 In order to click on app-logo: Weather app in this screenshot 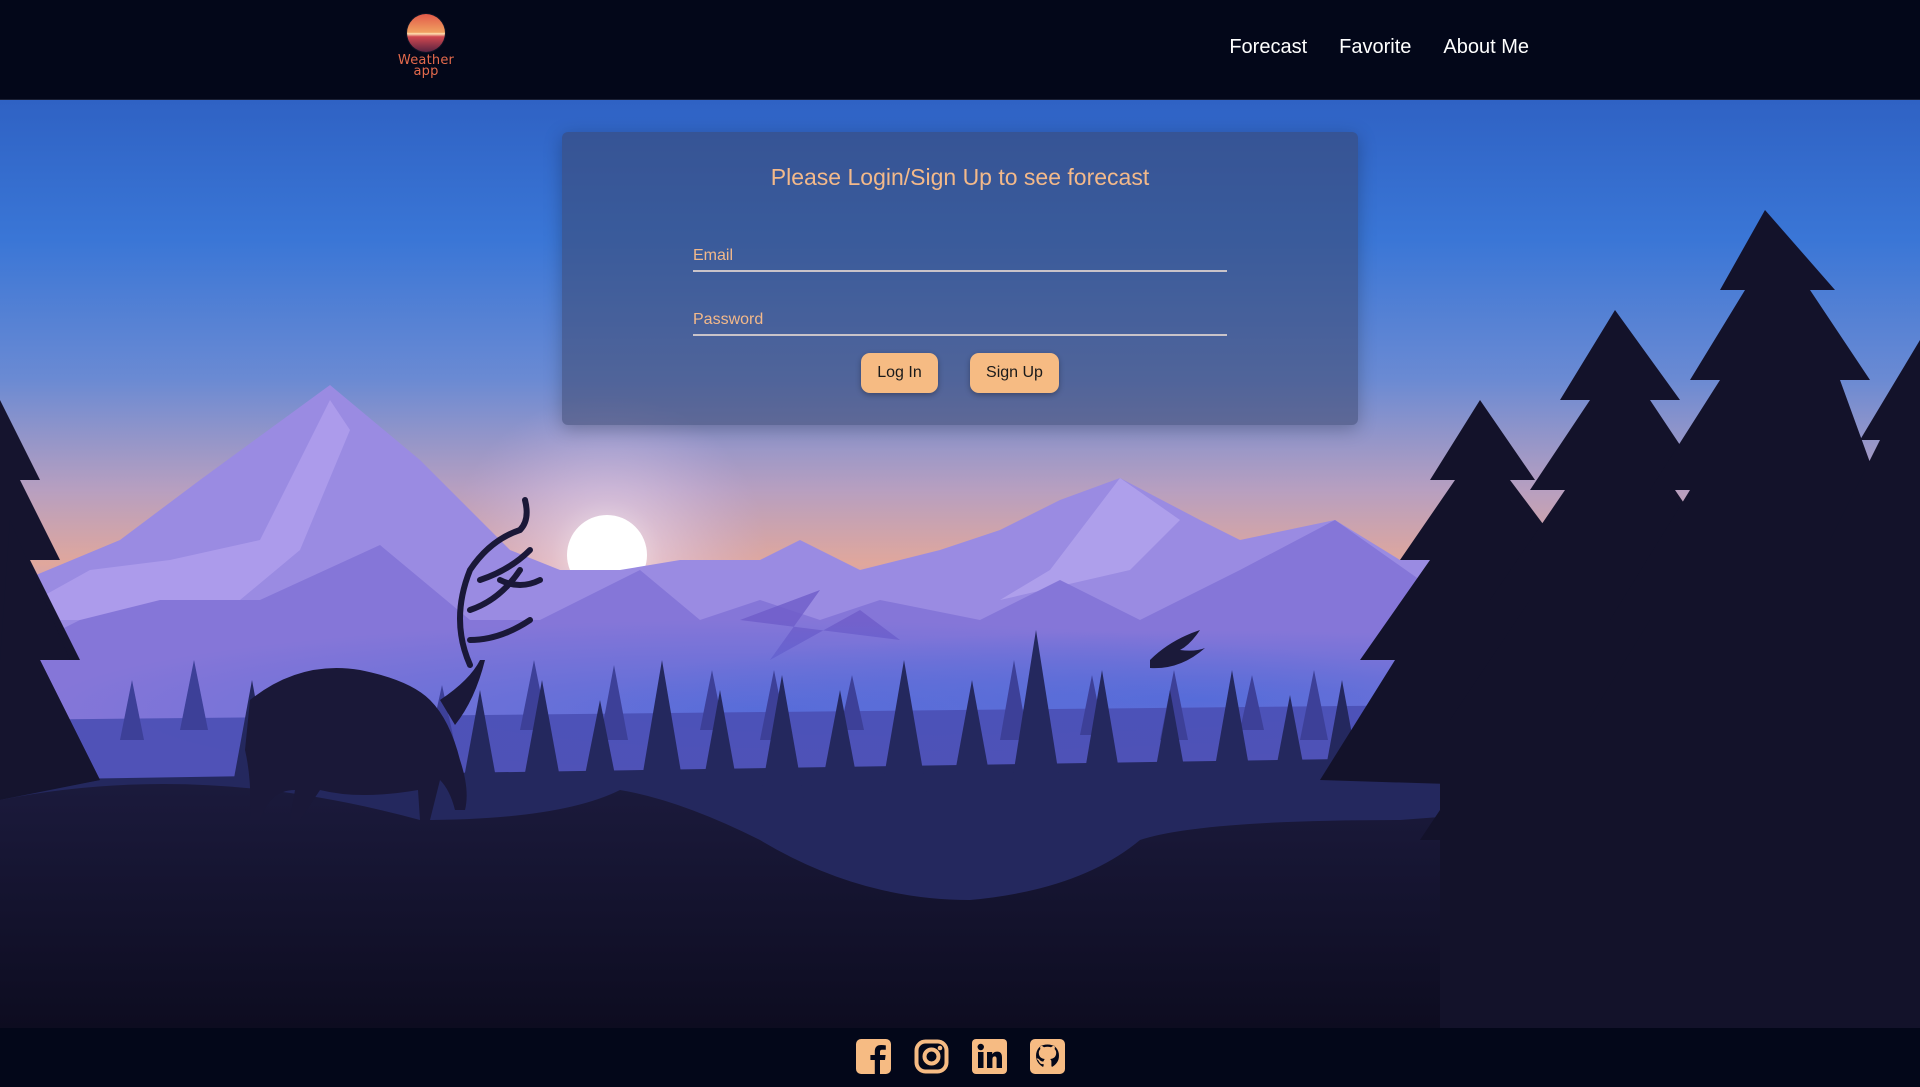, I will do `click(426, 48)`.